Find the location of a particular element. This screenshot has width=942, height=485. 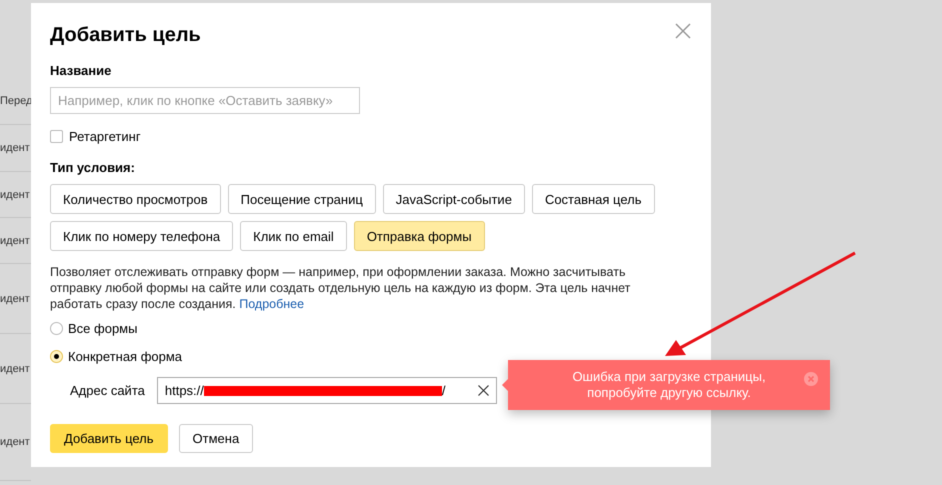

dialog-title: Добавить цель is located at coordinates (125, 35).